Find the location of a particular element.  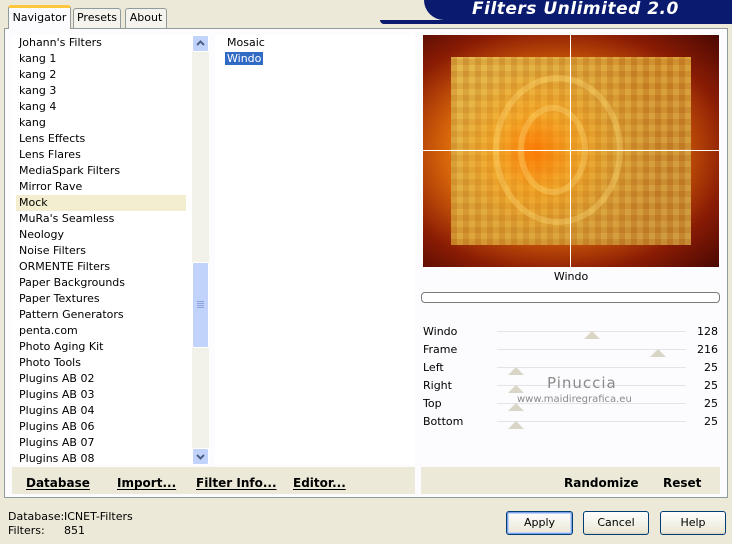

help-button: Help is located at coordinates (693, 523).